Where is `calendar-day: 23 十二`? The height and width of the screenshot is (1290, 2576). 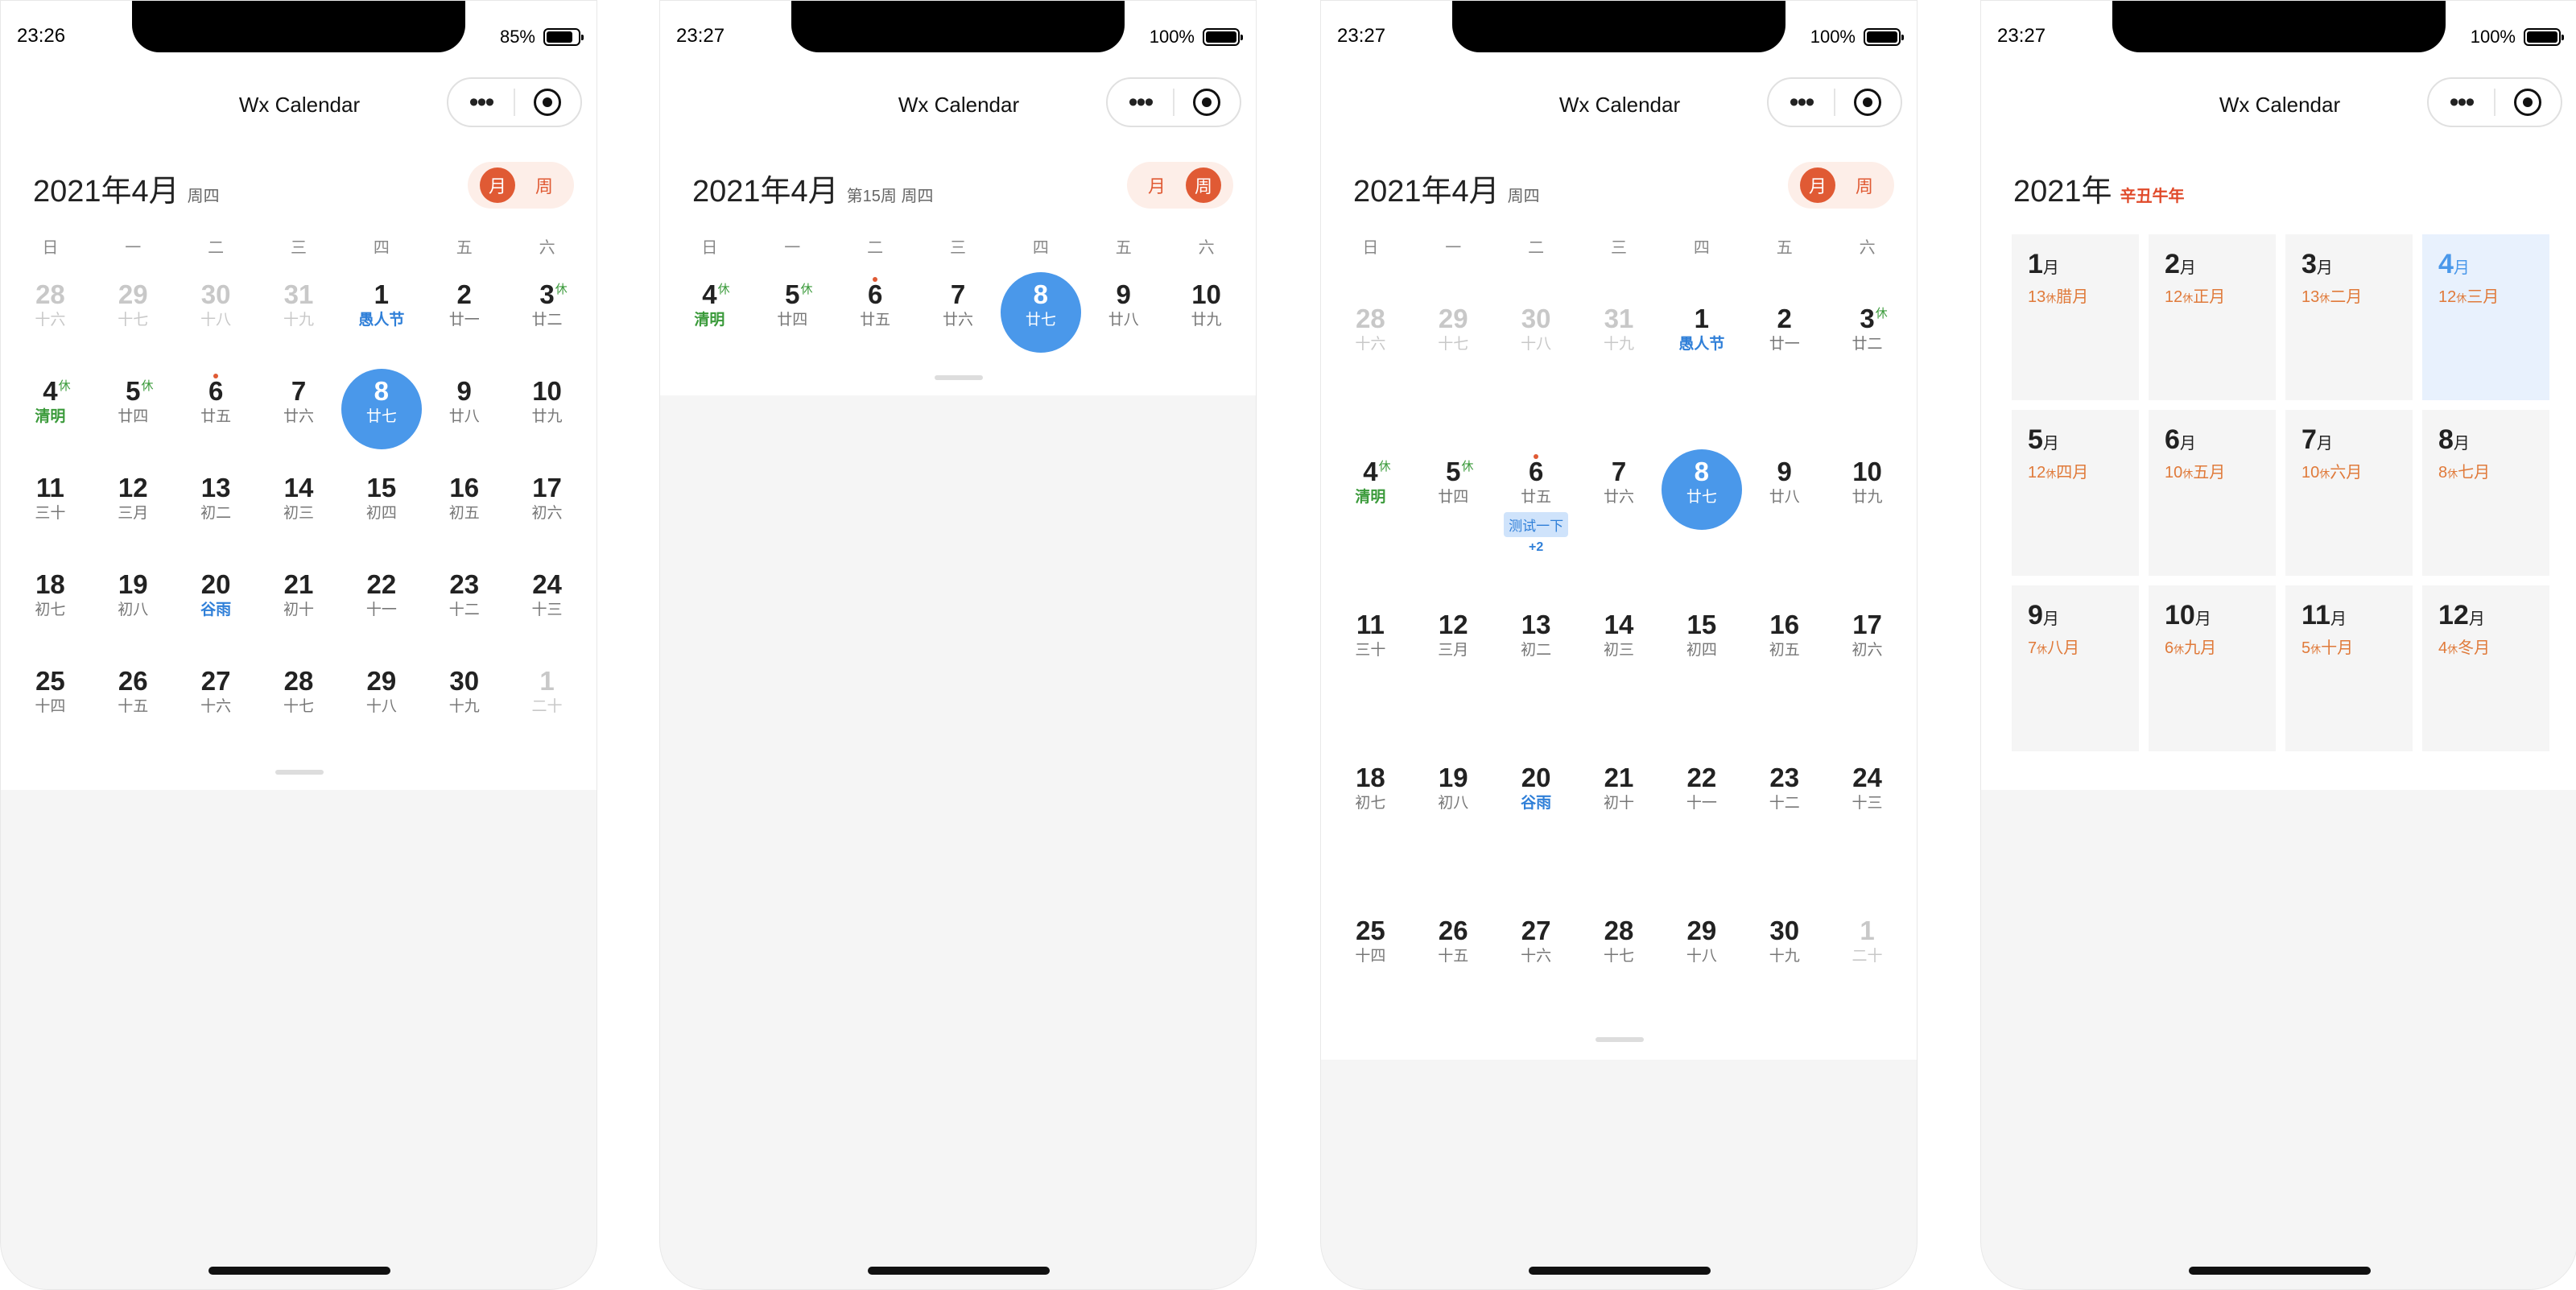 calendar-day: 23 十二 is located at coordinates (1784, 830).